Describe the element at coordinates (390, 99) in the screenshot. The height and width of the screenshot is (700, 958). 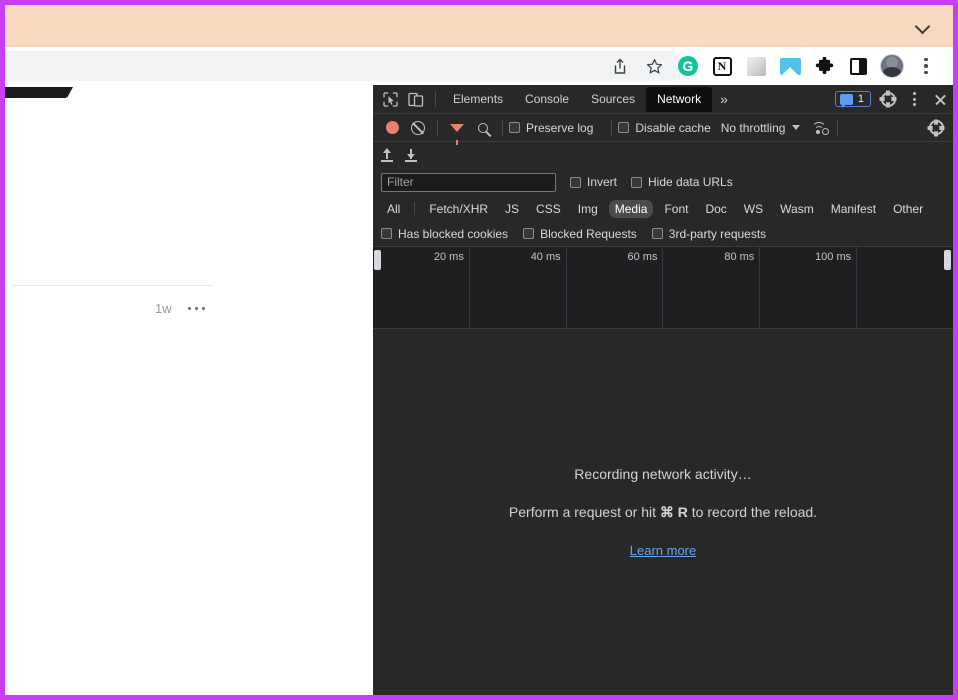
I see `inspect-element-icon` at that location.